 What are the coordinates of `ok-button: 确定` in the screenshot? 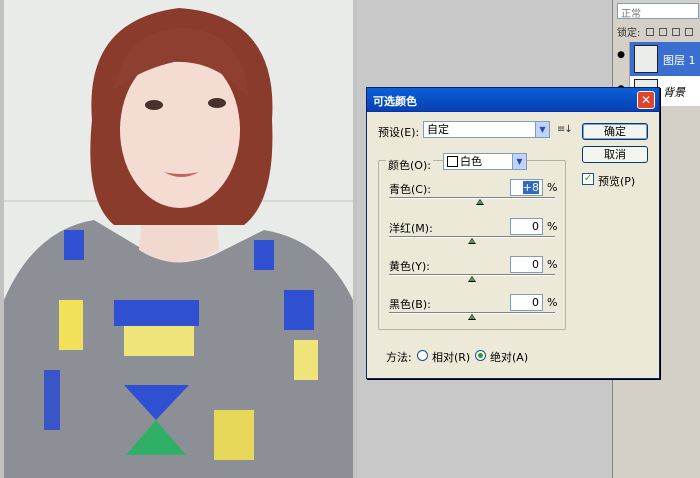 It's located at (615, 131).